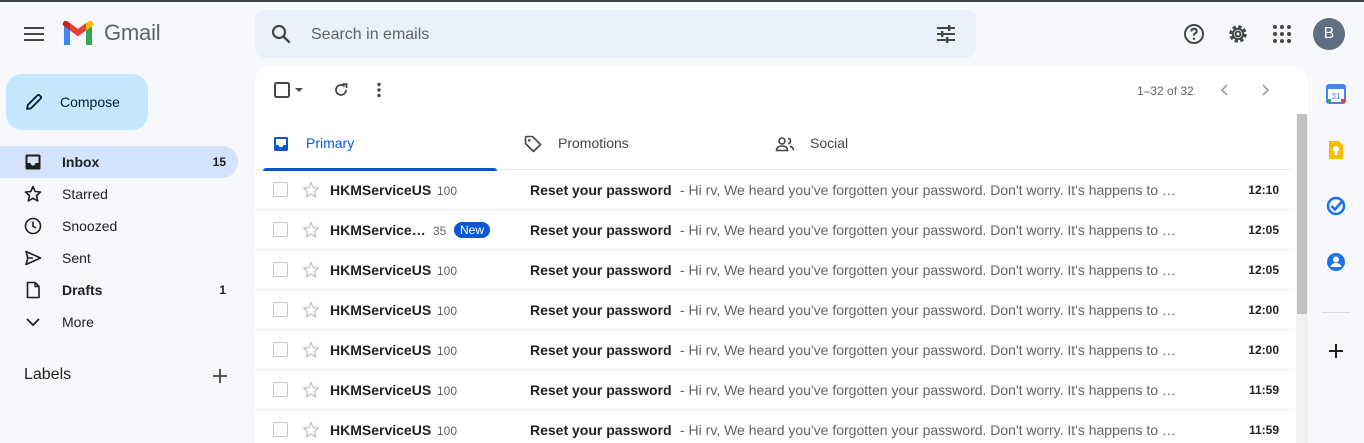 The height and width of the screenshot is (443, 1364). I want to click on support-button, so click(1194, 34).